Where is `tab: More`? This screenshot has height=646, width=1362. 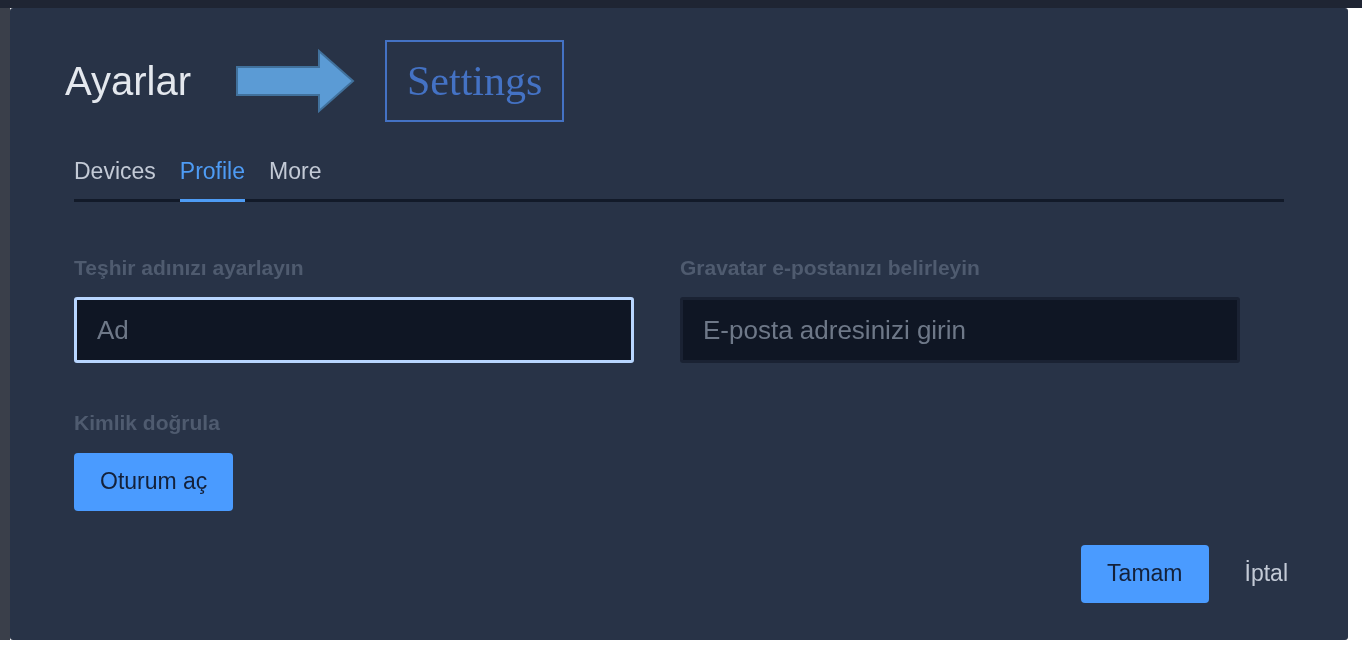 tab: More is located at coordinates (295, 178).